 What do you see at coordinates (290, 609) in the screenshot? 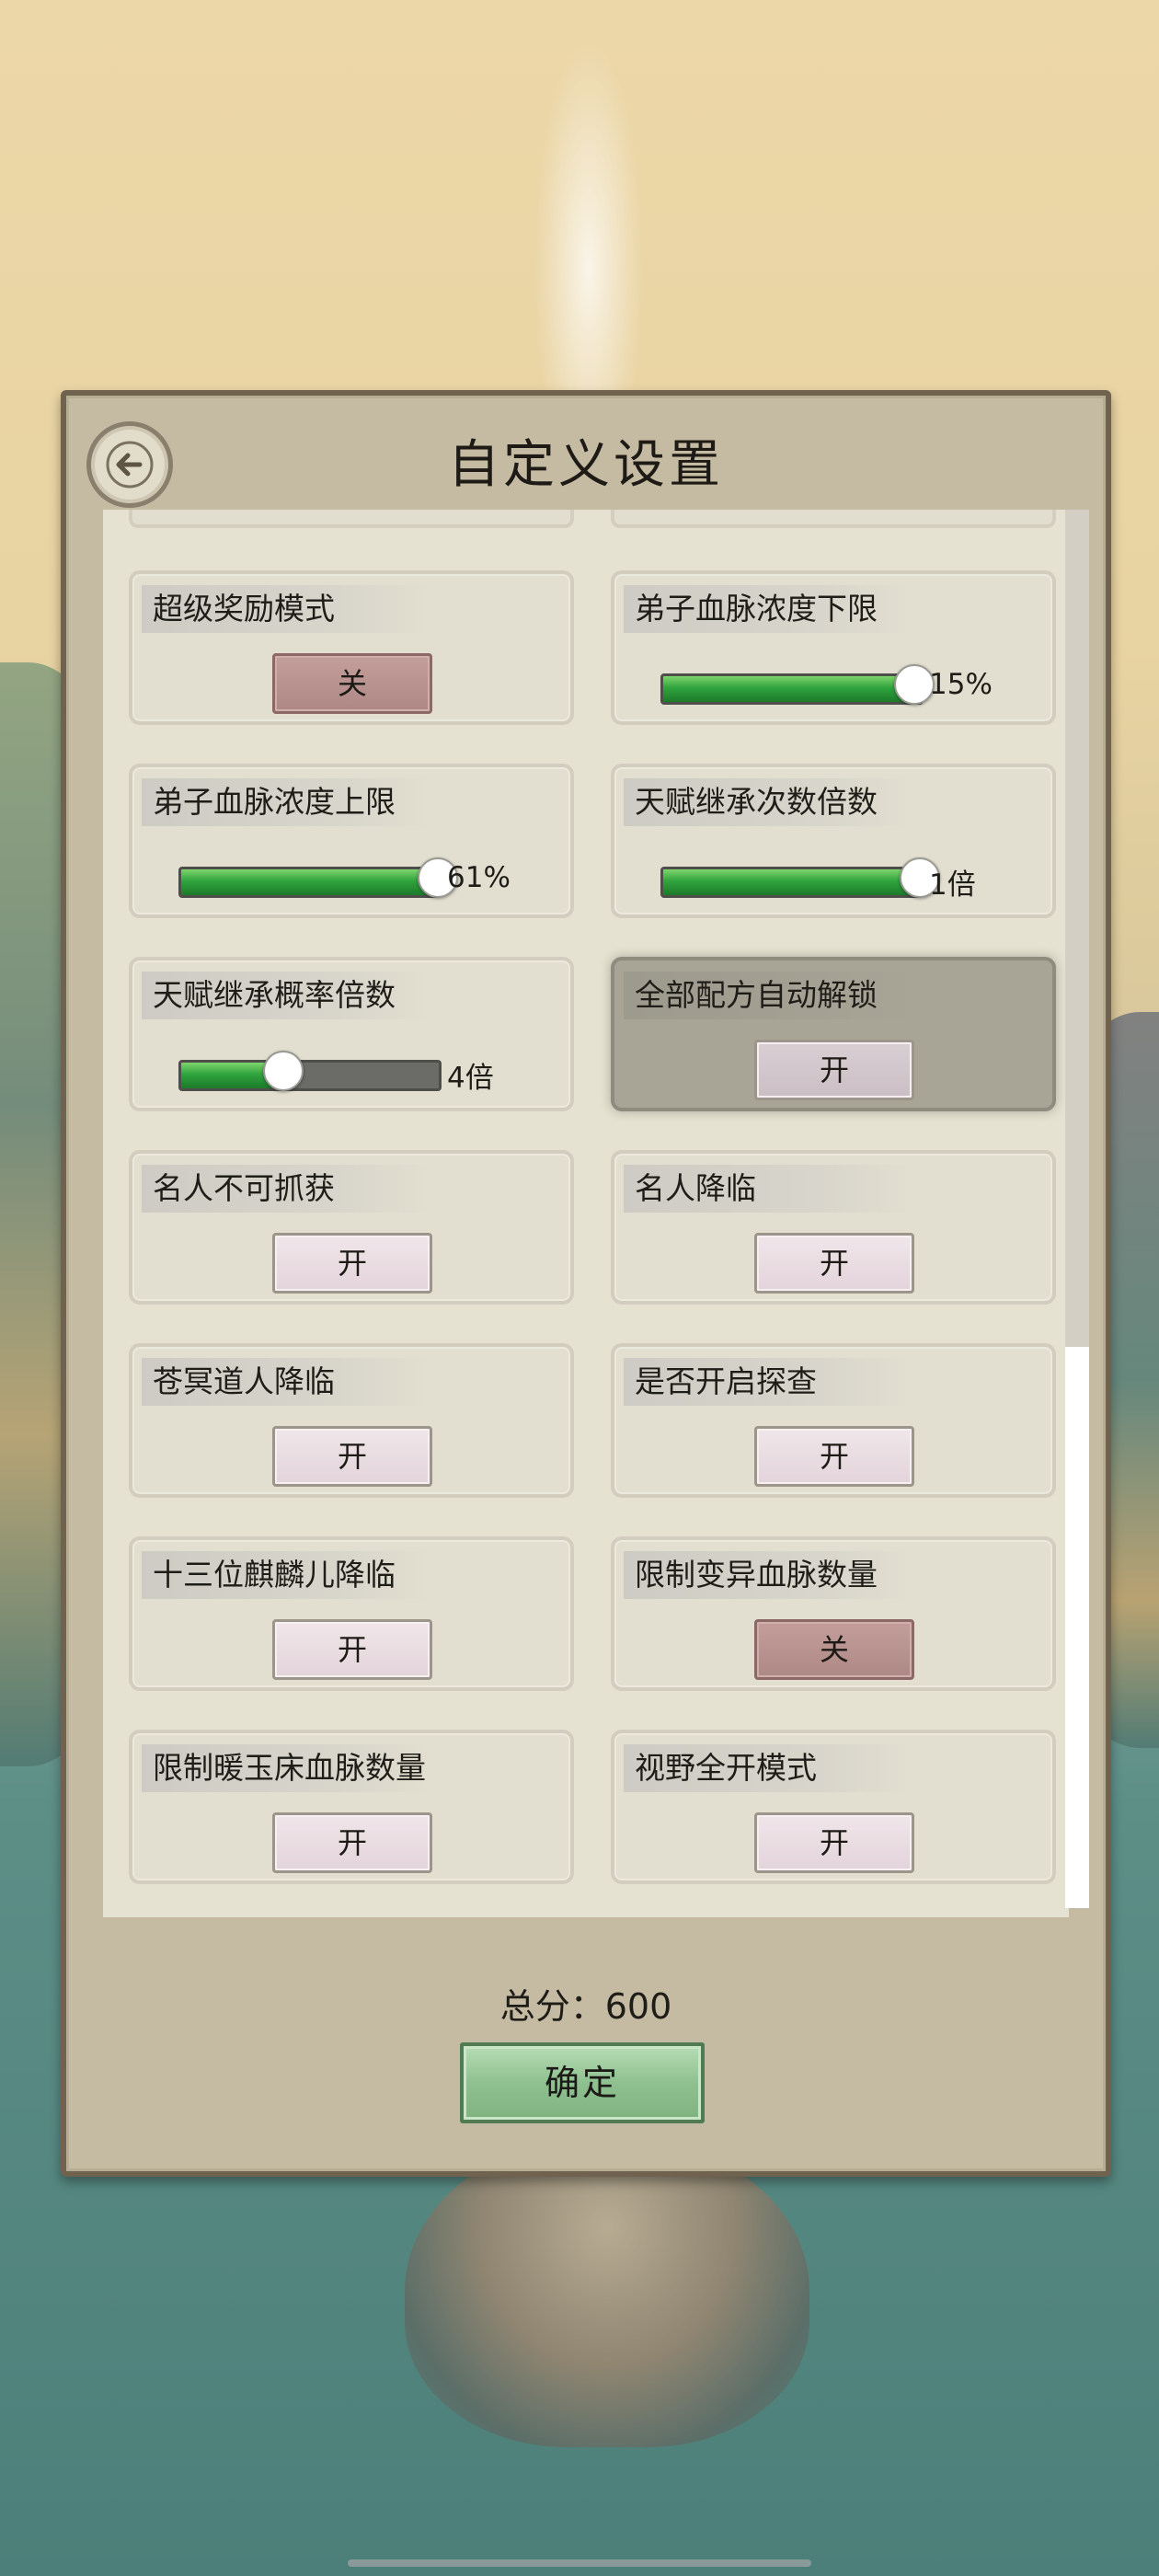
I see `setting-label: 超级奖励模式` at bounding box center [290, 609].